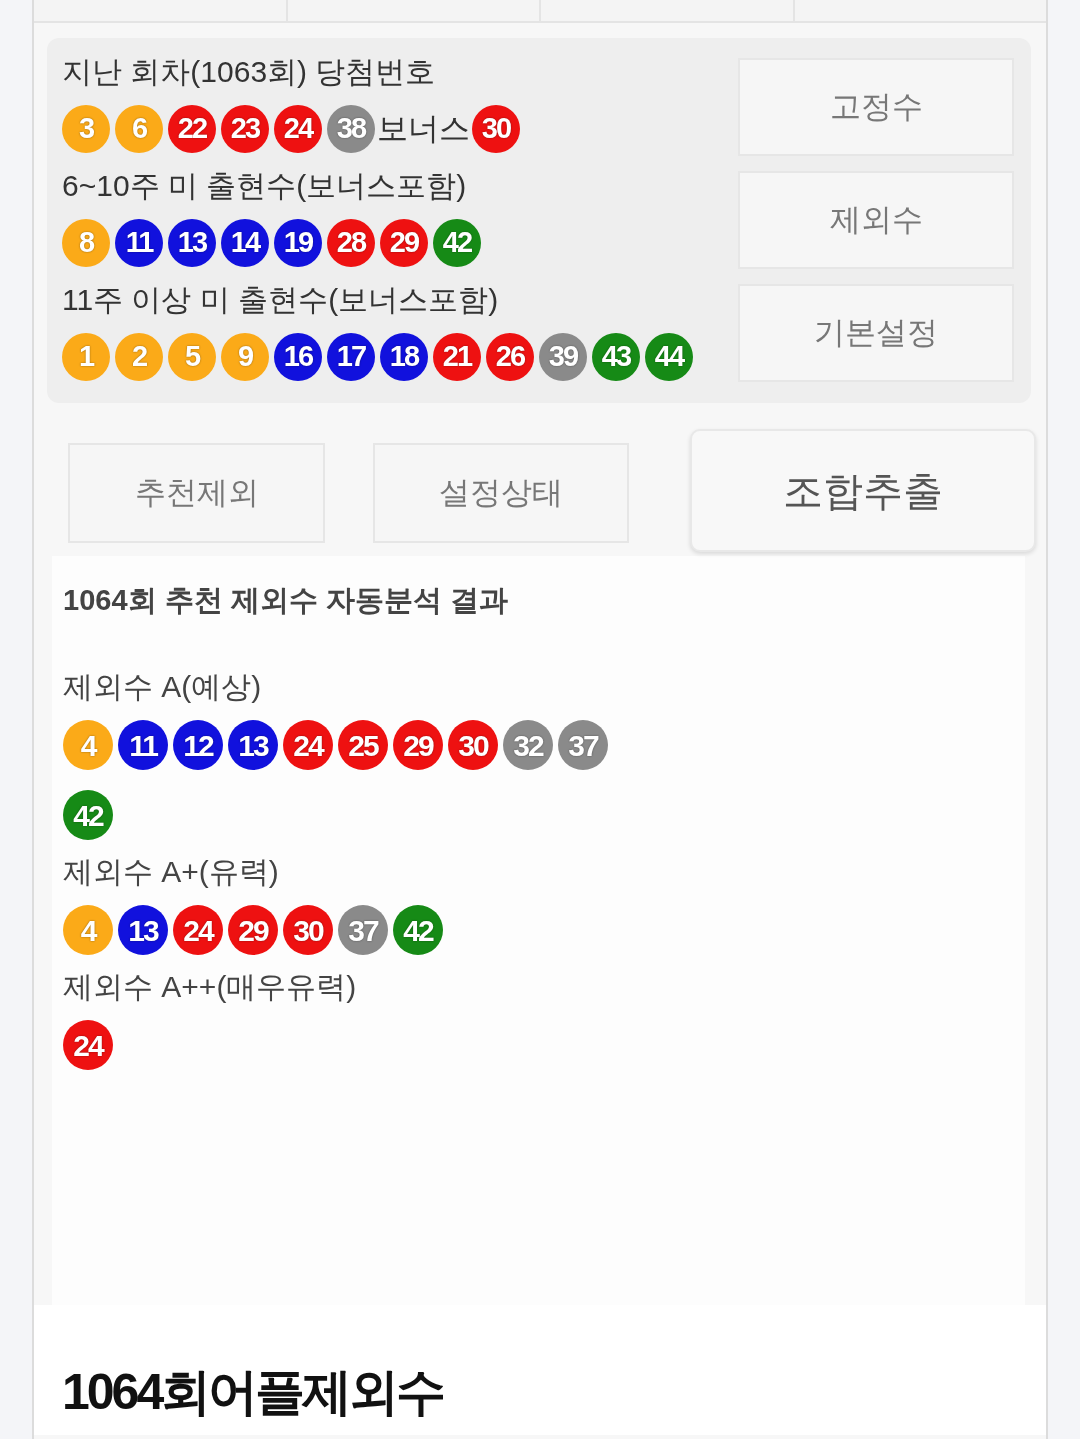 Image resolution: width=1080 pixels, height=1439 pixels. Describe the element at coordinates (245, 243) in the screenshot. I see `number-ball: 14` at that location.